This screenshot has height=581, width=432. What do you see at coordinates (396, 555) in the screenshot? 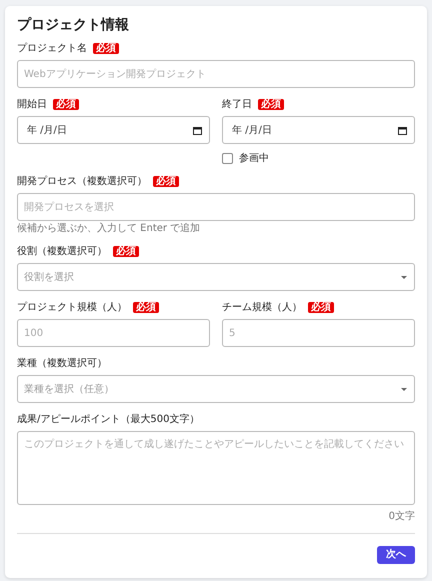
I see `next-button: 次へ` at bounding box center [396, 555].